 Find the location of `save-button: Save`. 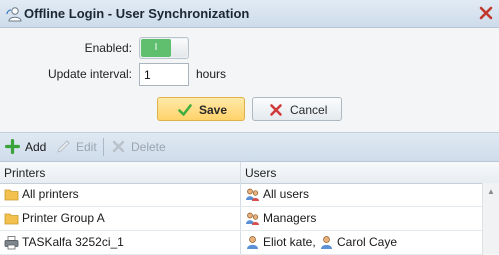

save-button: Save is located at coordinates (201, 109).